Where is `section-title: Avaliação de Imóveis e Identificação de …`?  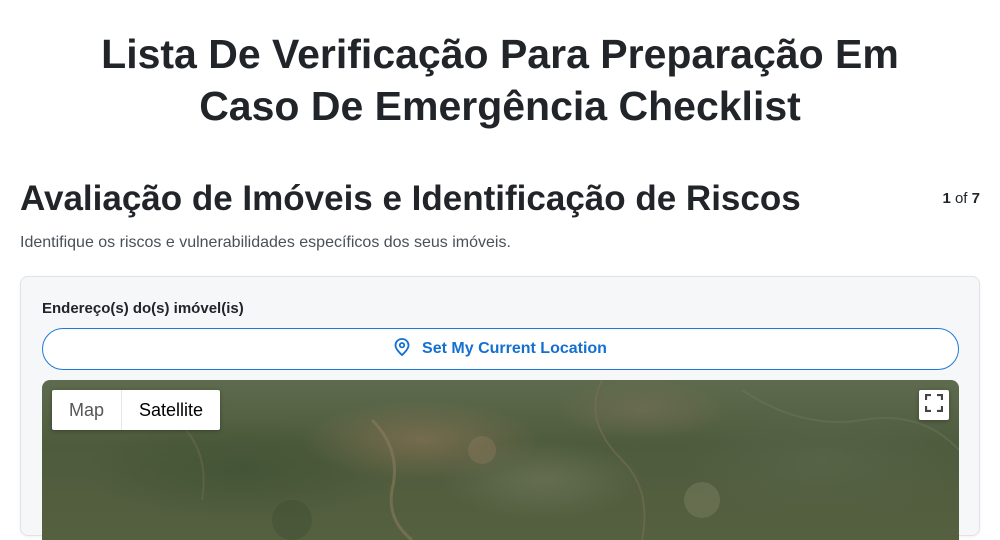 section-title: Avaliação de Imóveis e Identificação de … is located at coordinates (410, 198).